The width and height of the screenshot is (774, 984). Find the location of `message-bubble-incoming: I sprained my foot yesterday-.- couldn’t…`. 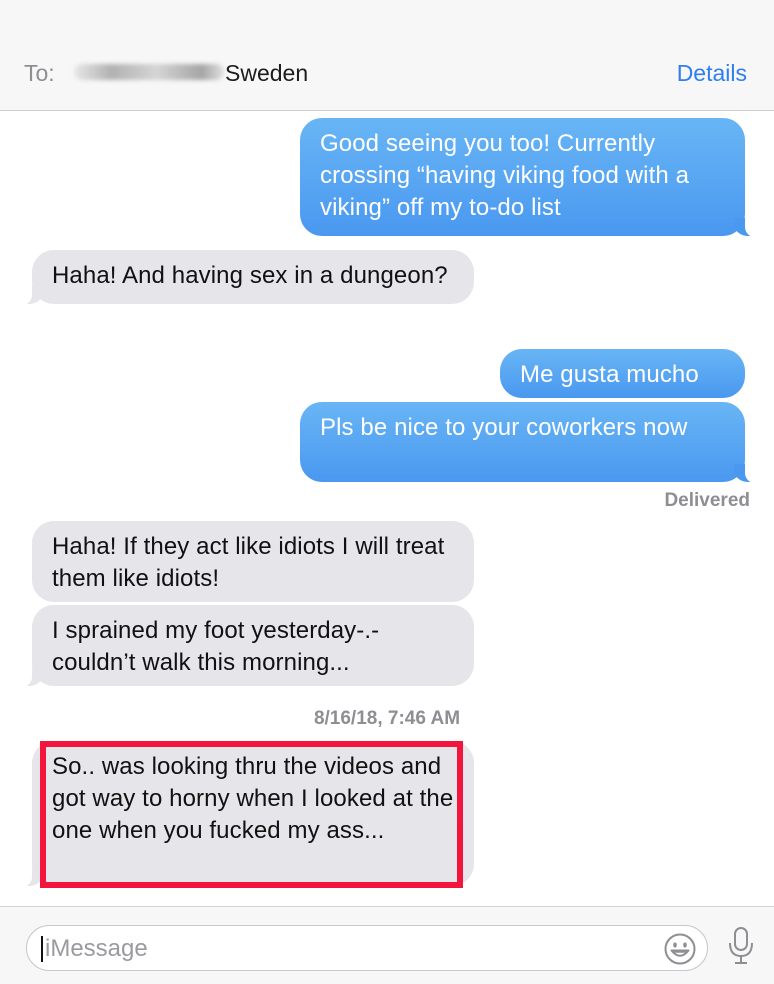

message-bubble-incoming: I sprained my foot yesterday-.- couldn’t… is located at coordinates (246, 646).